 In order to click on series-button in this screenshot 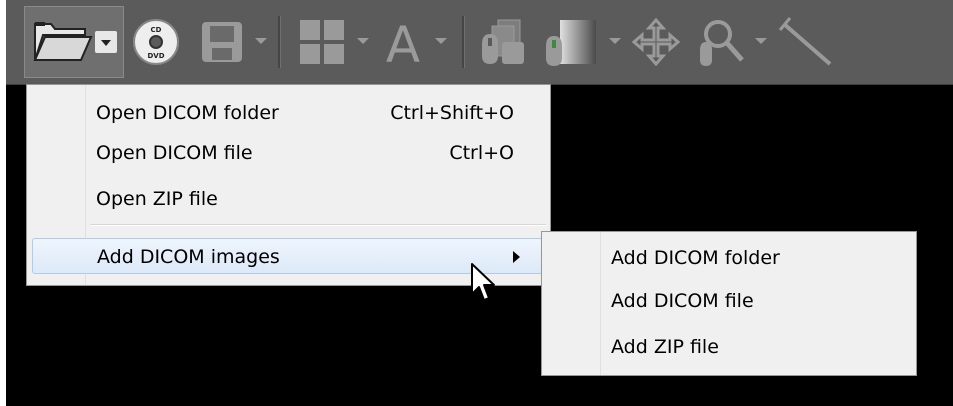, I will do `click(502, 42)`.